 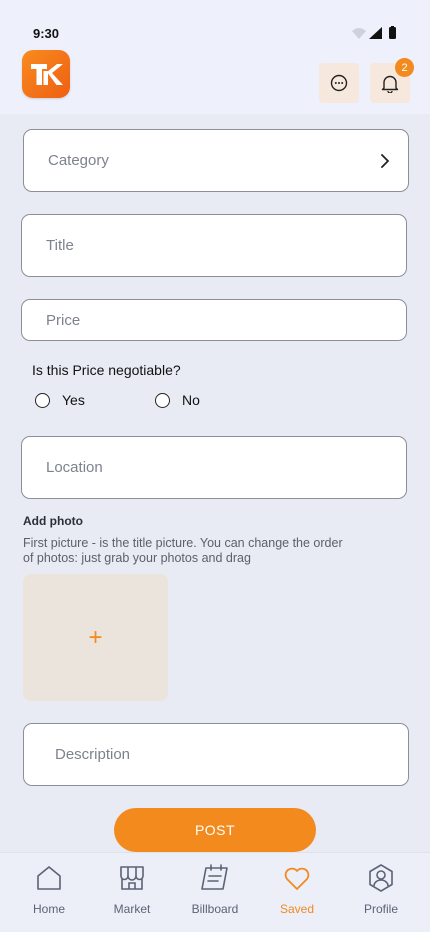 I want to click on category-placeholder: Category, so click(x=78, y=160).